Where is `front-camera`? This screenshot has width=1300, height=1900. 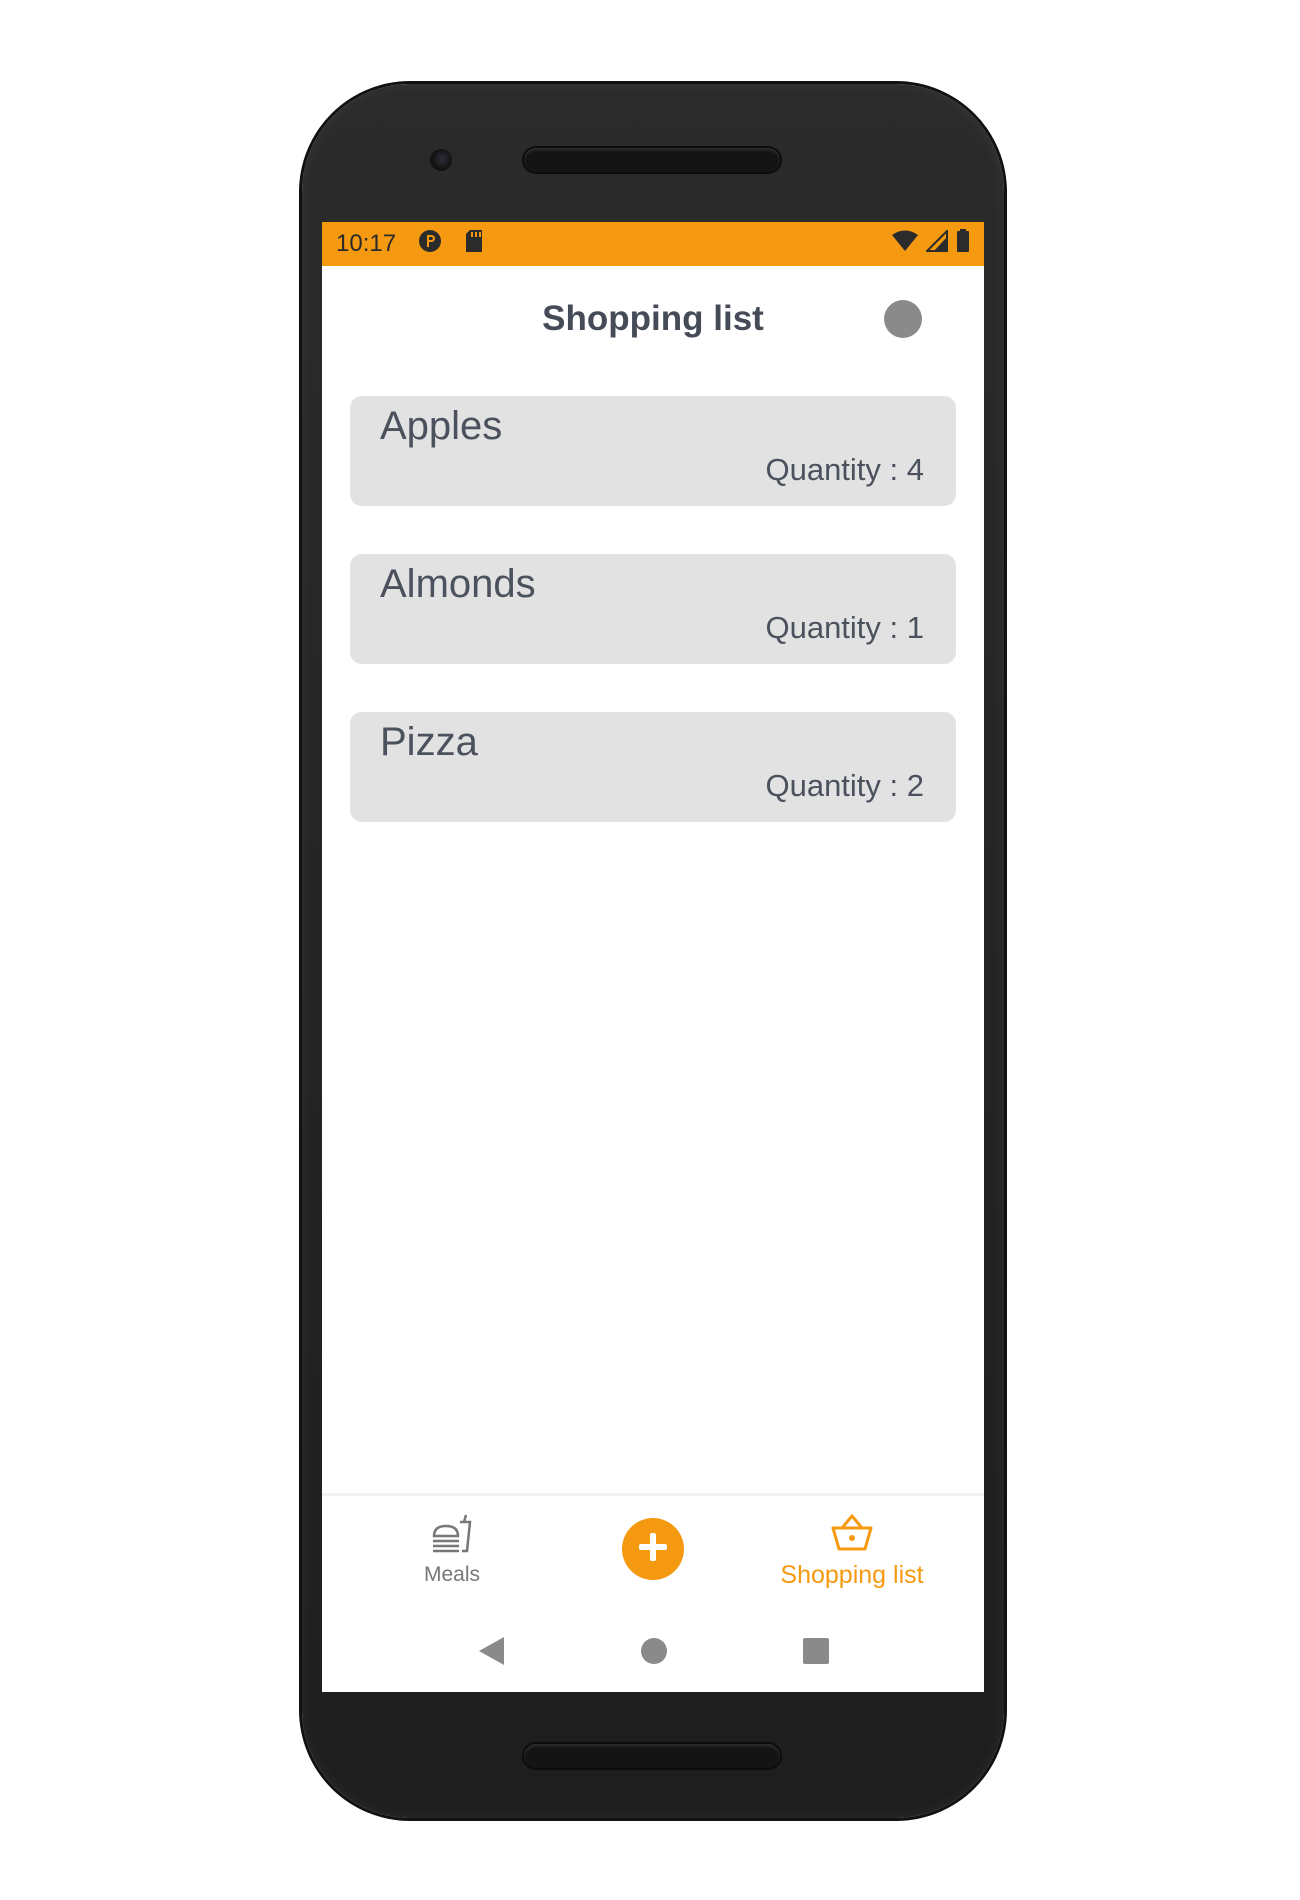
front-camera is located at coordinates (441, 160).